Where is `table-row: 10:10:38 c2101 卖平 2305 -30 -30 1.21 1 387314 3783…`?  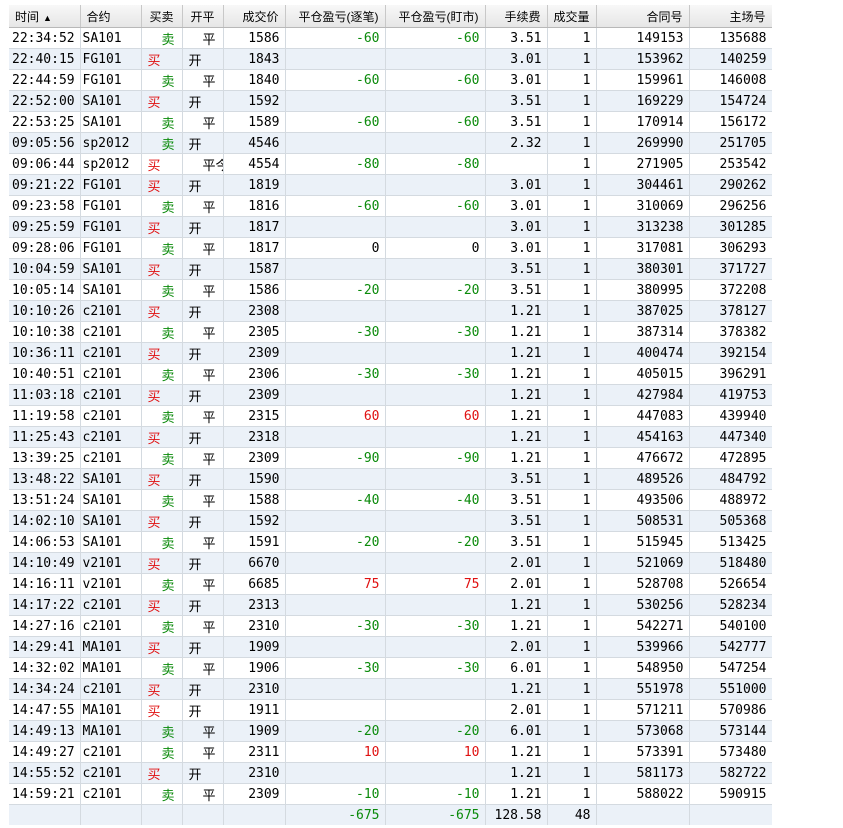 table-row: 10:10:38 c2101 卖平 2305 -30 -30 1.21 1 387314 3783… is located at coordinates (391, 332).